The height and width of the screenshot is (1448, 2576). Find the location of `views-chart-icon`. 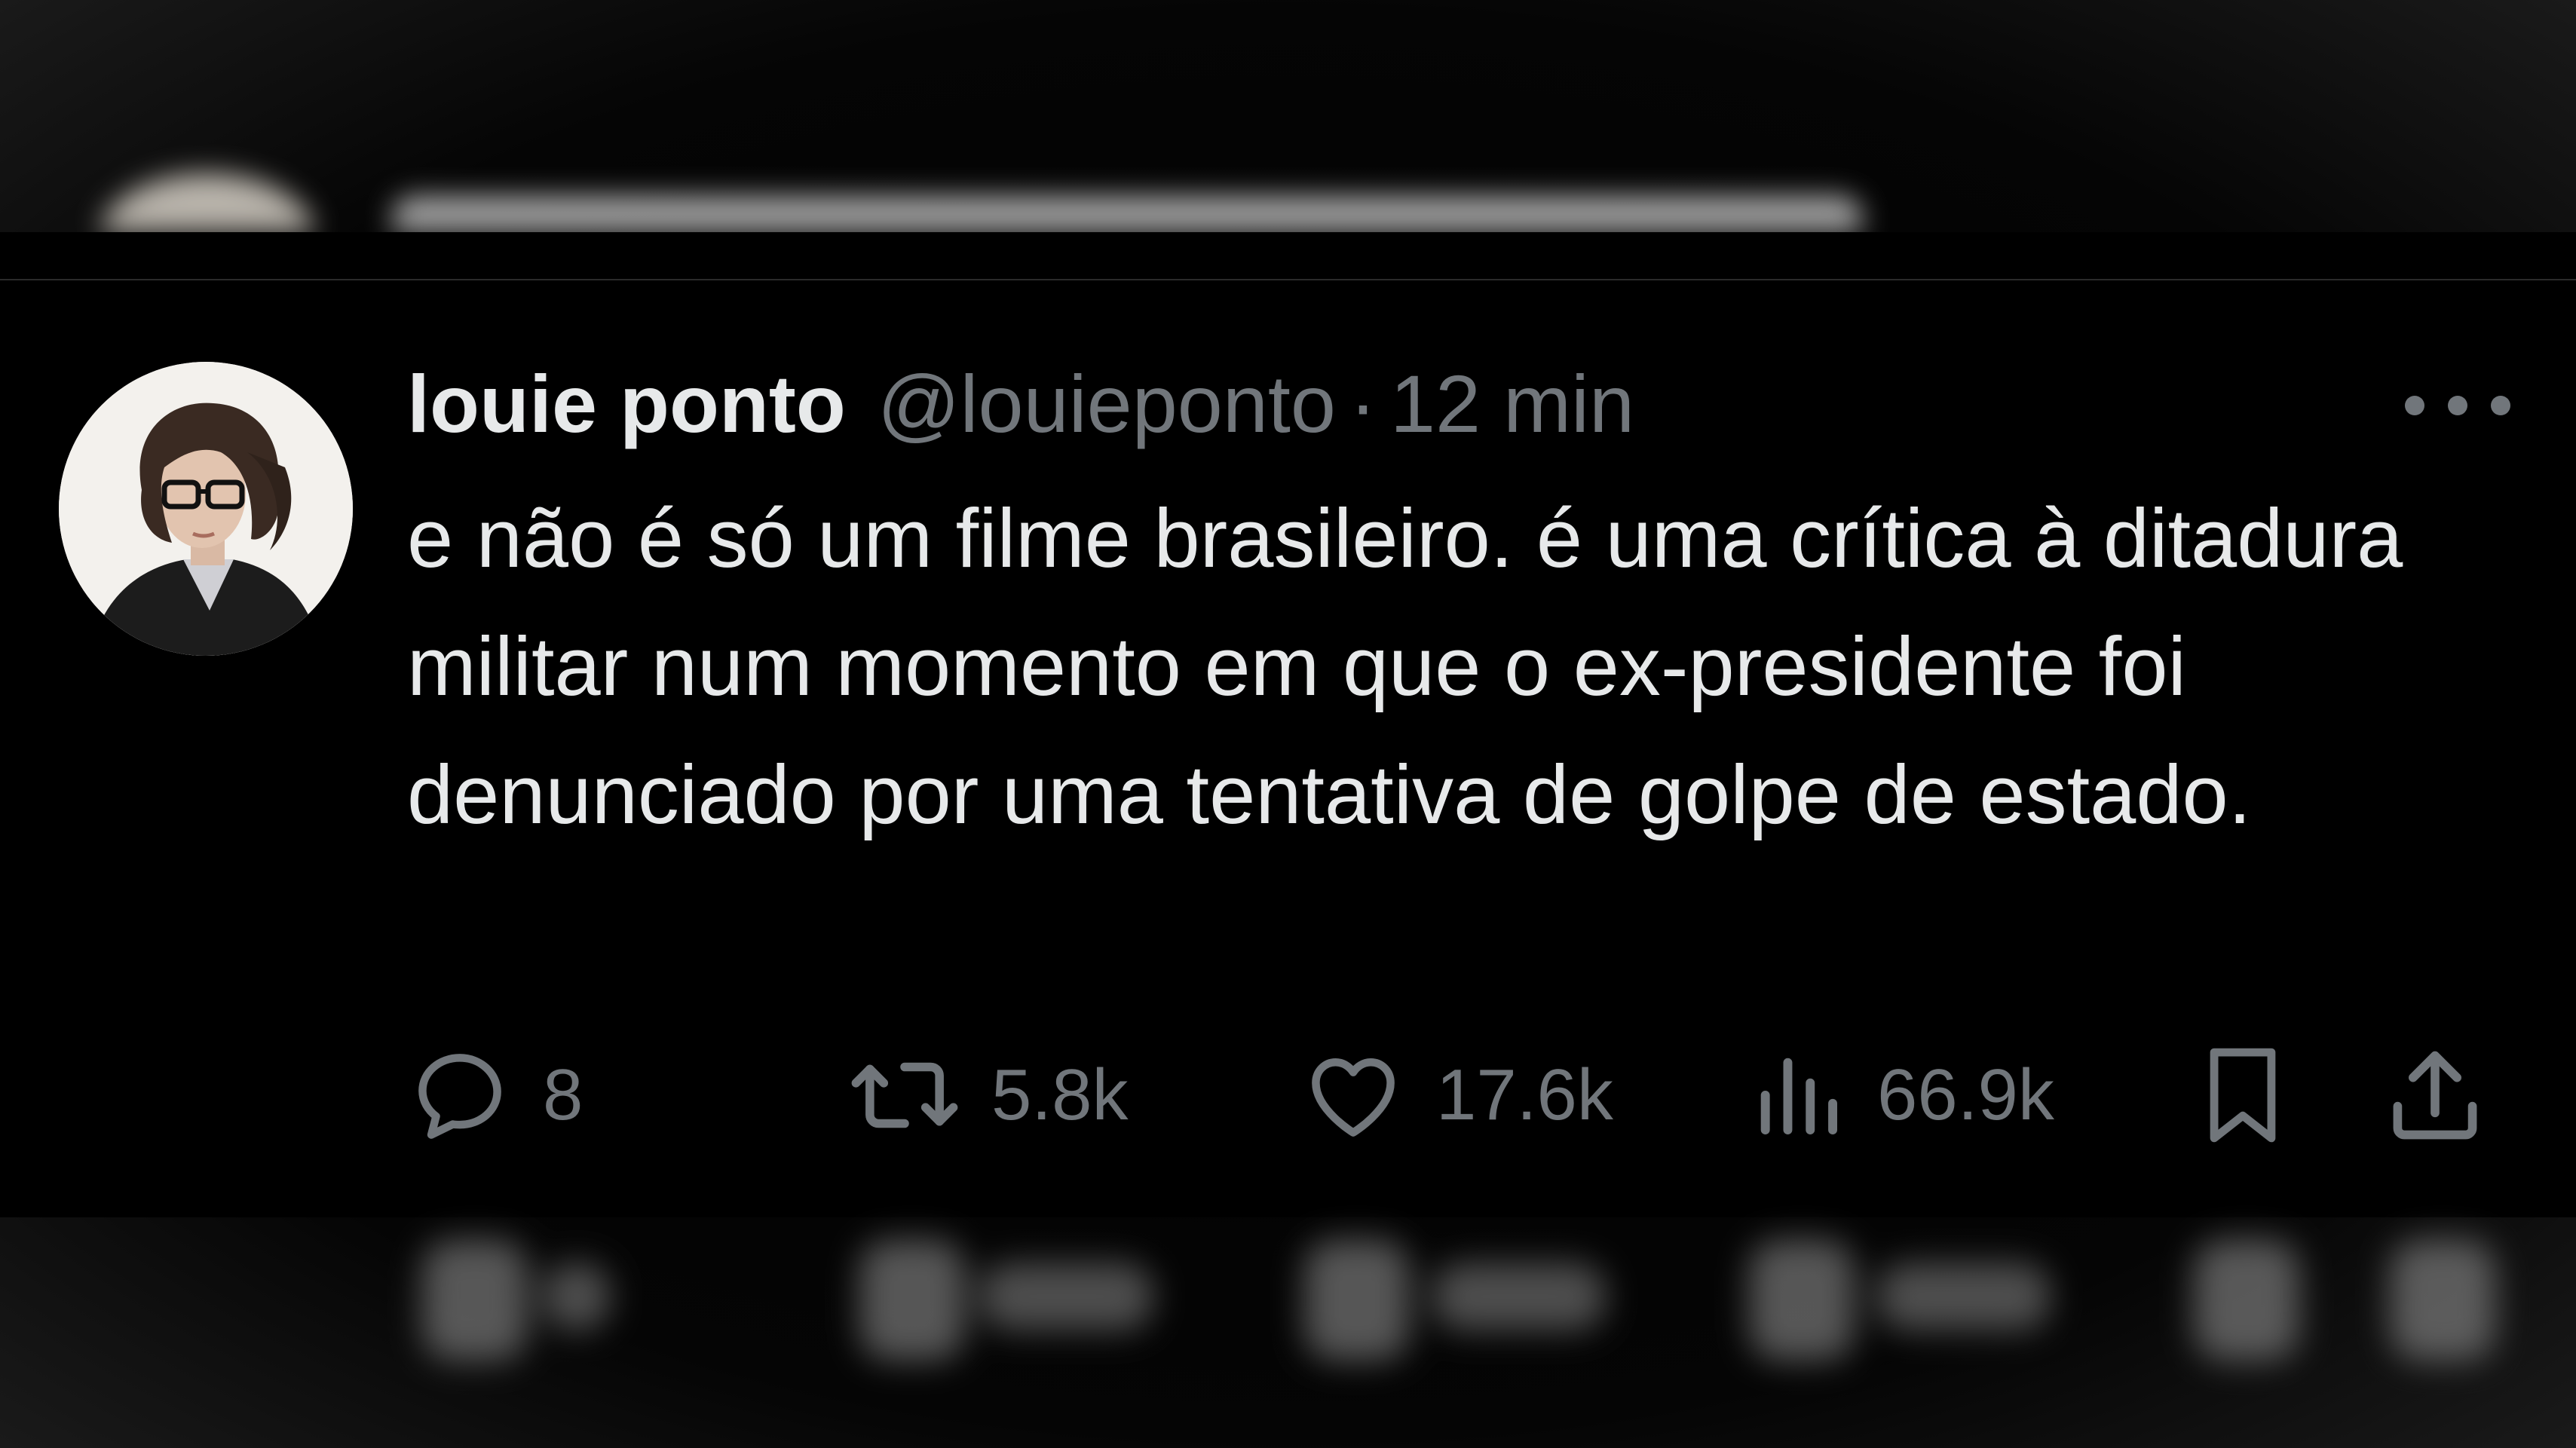

views-chart-icon is located at coordinates (1798, 1096).